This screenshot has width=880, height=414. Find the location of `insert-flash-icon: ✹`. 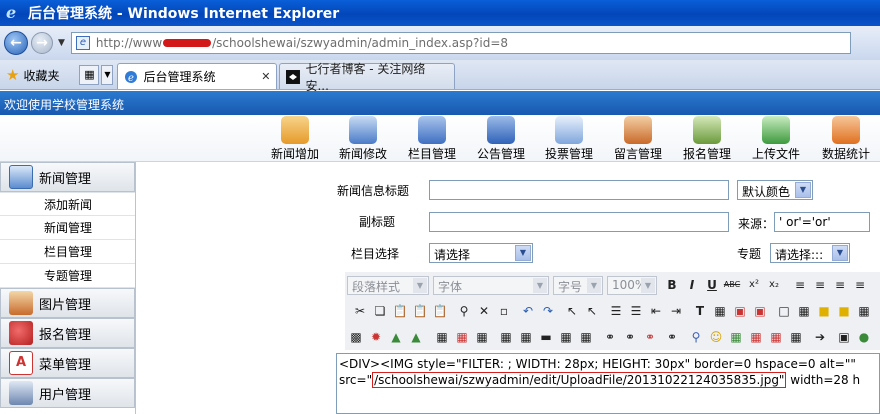

insert-flash-icon: ✹ is located at coordinates (376, 337).